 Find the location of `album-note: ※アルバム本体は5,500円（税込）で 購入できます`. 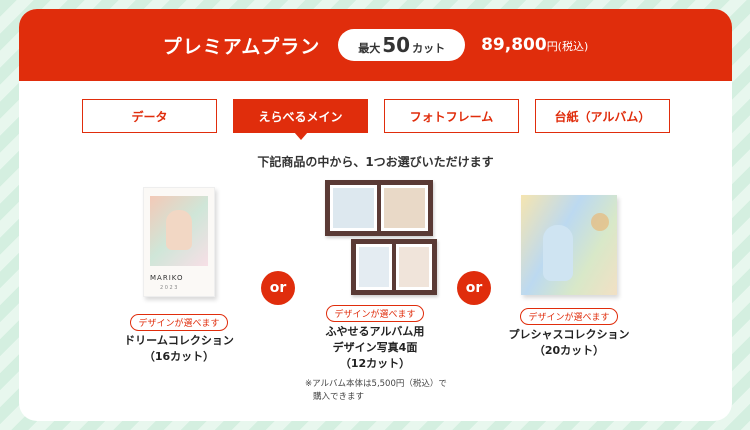

album-note: ※アルバム本体は5,500円（税込）で 購入できます is located at coordinates (377, 391).